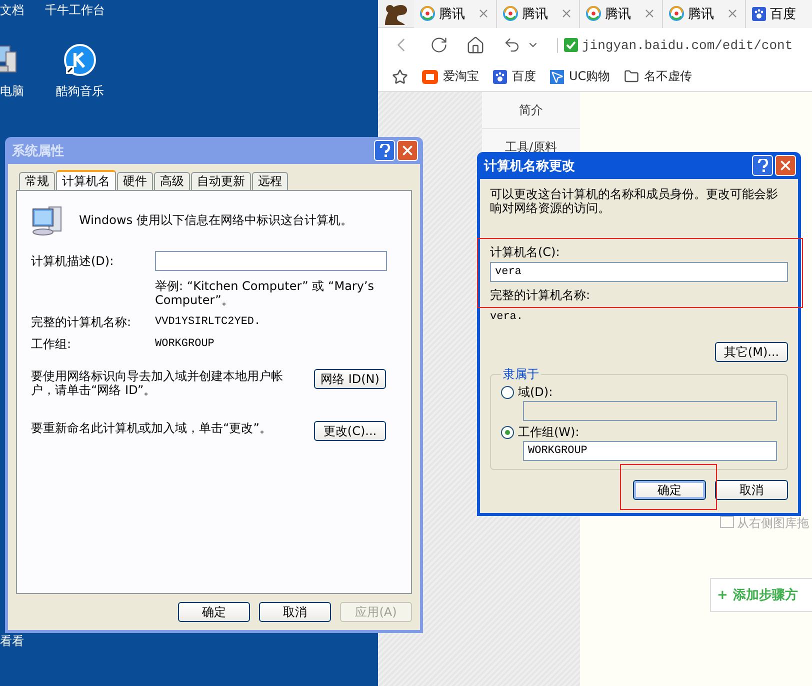  What do you see at coordinates (430, 77) in the screenshot?
I see `shop-icon` at bounding box center [430, 77].